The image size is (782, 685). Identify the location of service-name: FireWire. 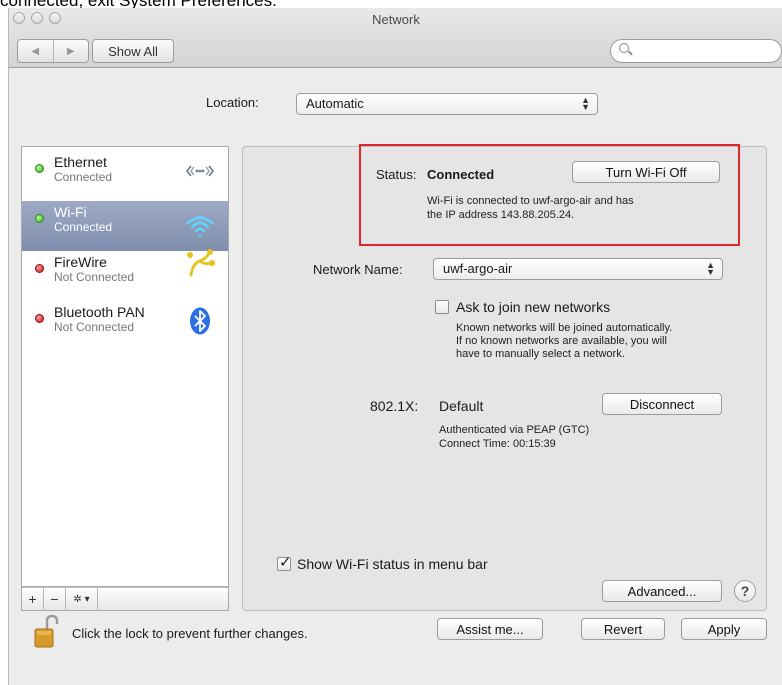
(80, 262).